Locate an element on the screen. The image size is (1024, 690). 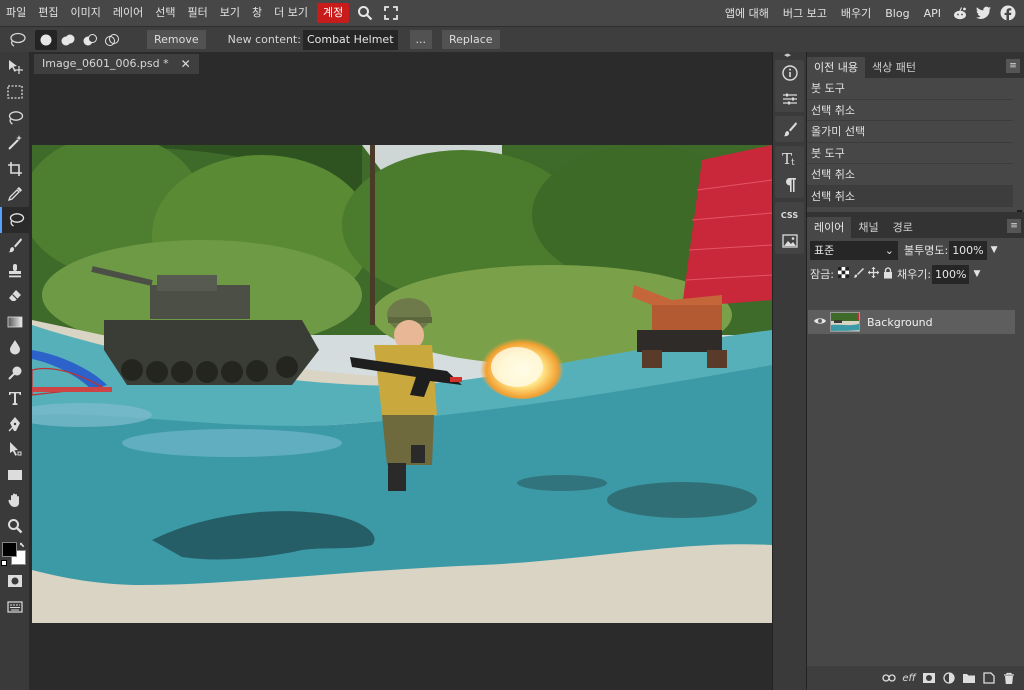
menu-image: 이미지 is located at coordinates (86, 13).